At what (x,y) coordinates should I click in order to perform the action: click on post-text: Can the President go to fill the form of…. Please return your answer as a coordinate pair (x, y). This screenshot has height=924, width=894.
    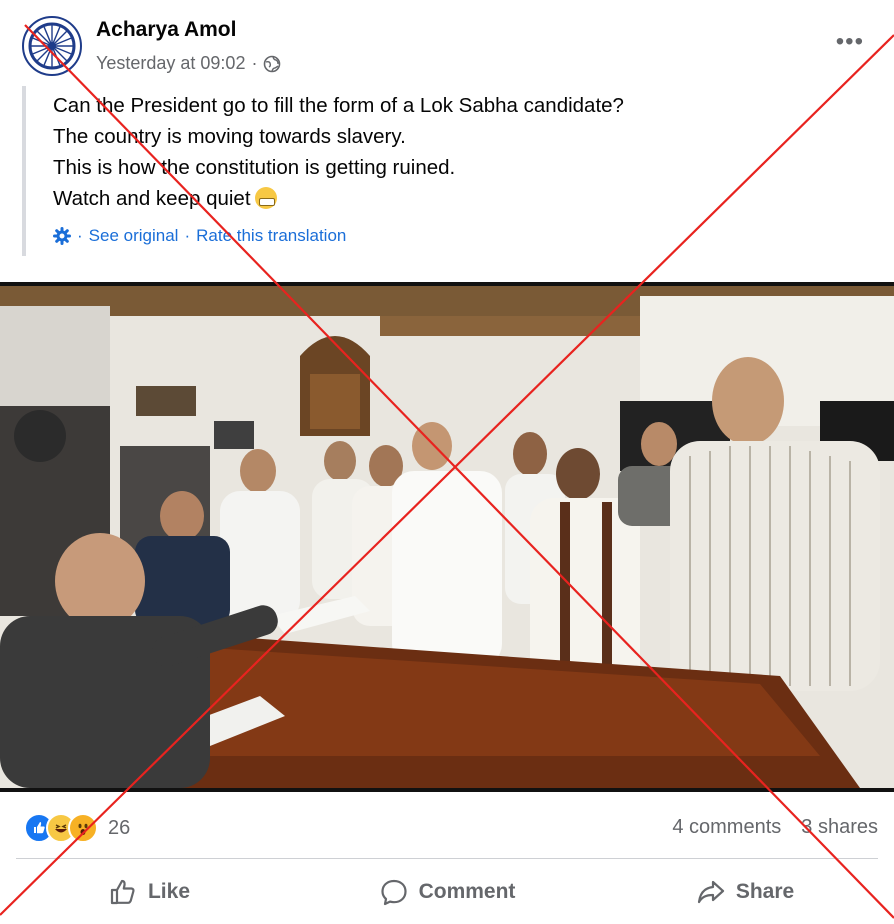
    Looking at the image, I should click on (338, 152).